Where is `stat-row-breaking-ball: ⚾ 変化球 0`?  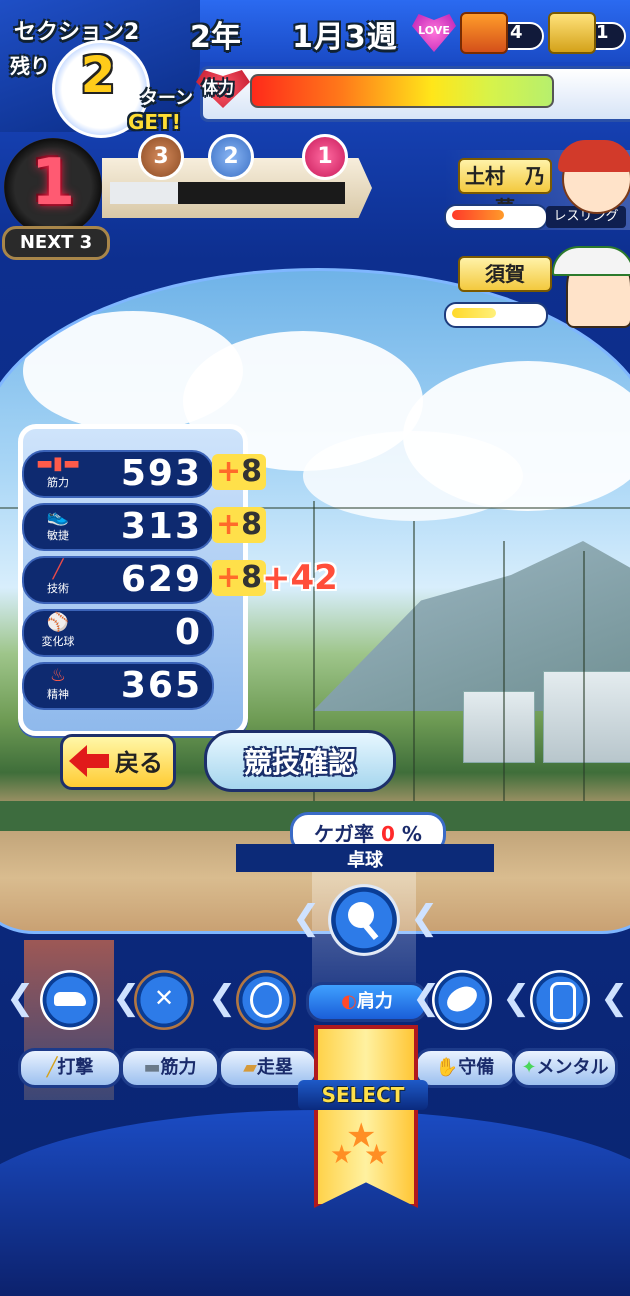 stat-row-breaking-ball: ⚾ 変化球 0 is located at coordinates (118, 633).